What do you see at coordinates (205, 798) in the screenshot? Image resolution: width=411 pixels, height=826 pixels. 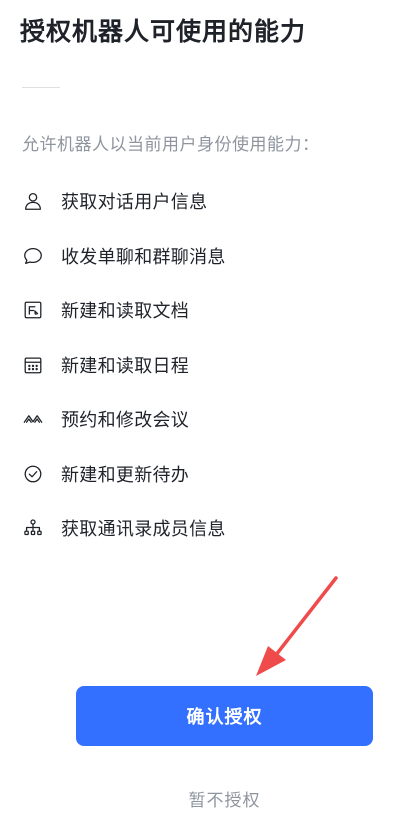 I see `decline-authorization-link: 暂不授权` at bounding box center [205, 798].